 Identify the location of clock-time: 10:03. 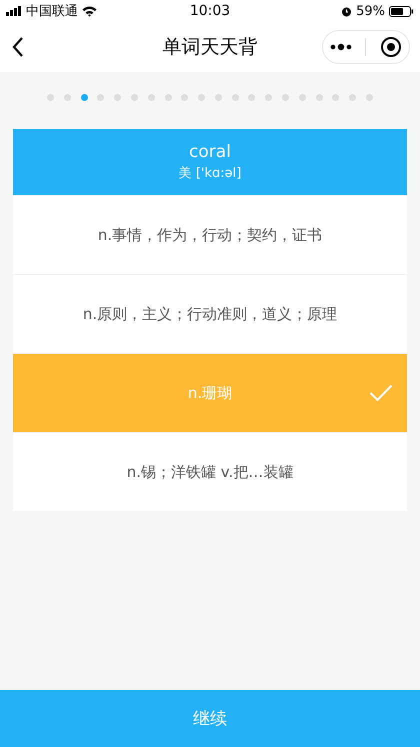
(210, 11).